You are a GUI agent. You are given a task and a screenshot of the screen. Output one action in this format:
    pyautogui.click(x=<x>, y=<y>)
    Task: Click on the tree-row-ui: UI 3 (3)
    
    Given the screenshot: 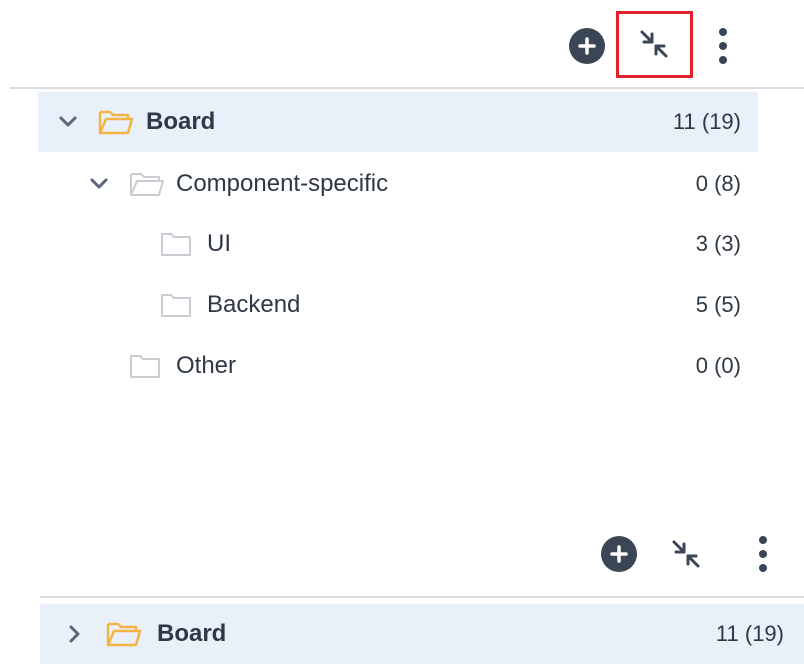 What is the action you would take?
    pyautogui.click(x=398, y=244)
    